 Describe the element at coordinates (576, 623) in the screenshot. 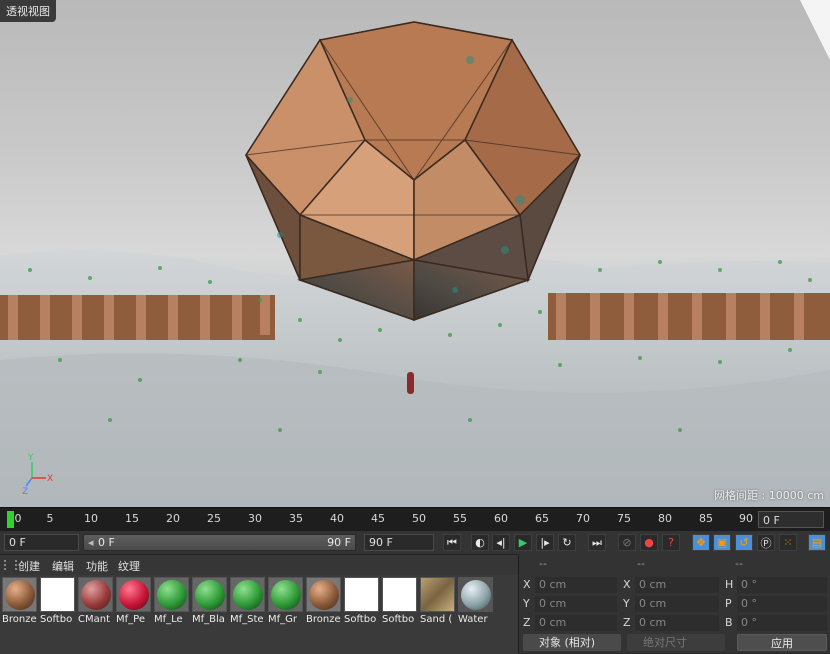

I see `position-z-field: 0 cm` at that location.